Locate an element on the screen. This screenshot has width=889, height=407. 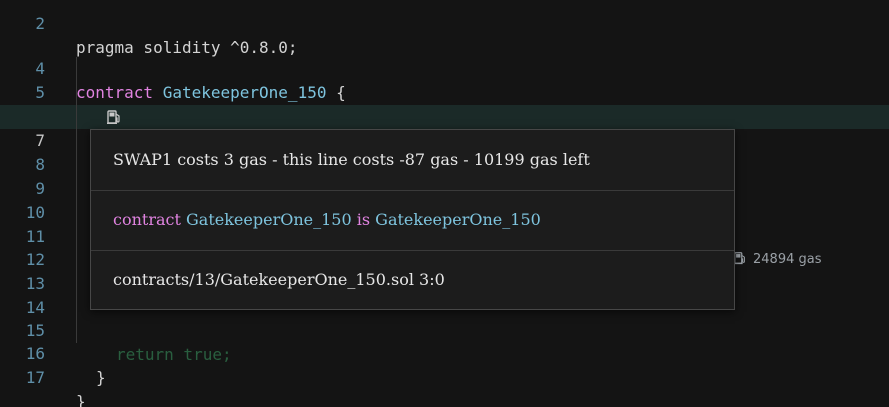
code-line-5: 5 is located at coordinates (444, 79).